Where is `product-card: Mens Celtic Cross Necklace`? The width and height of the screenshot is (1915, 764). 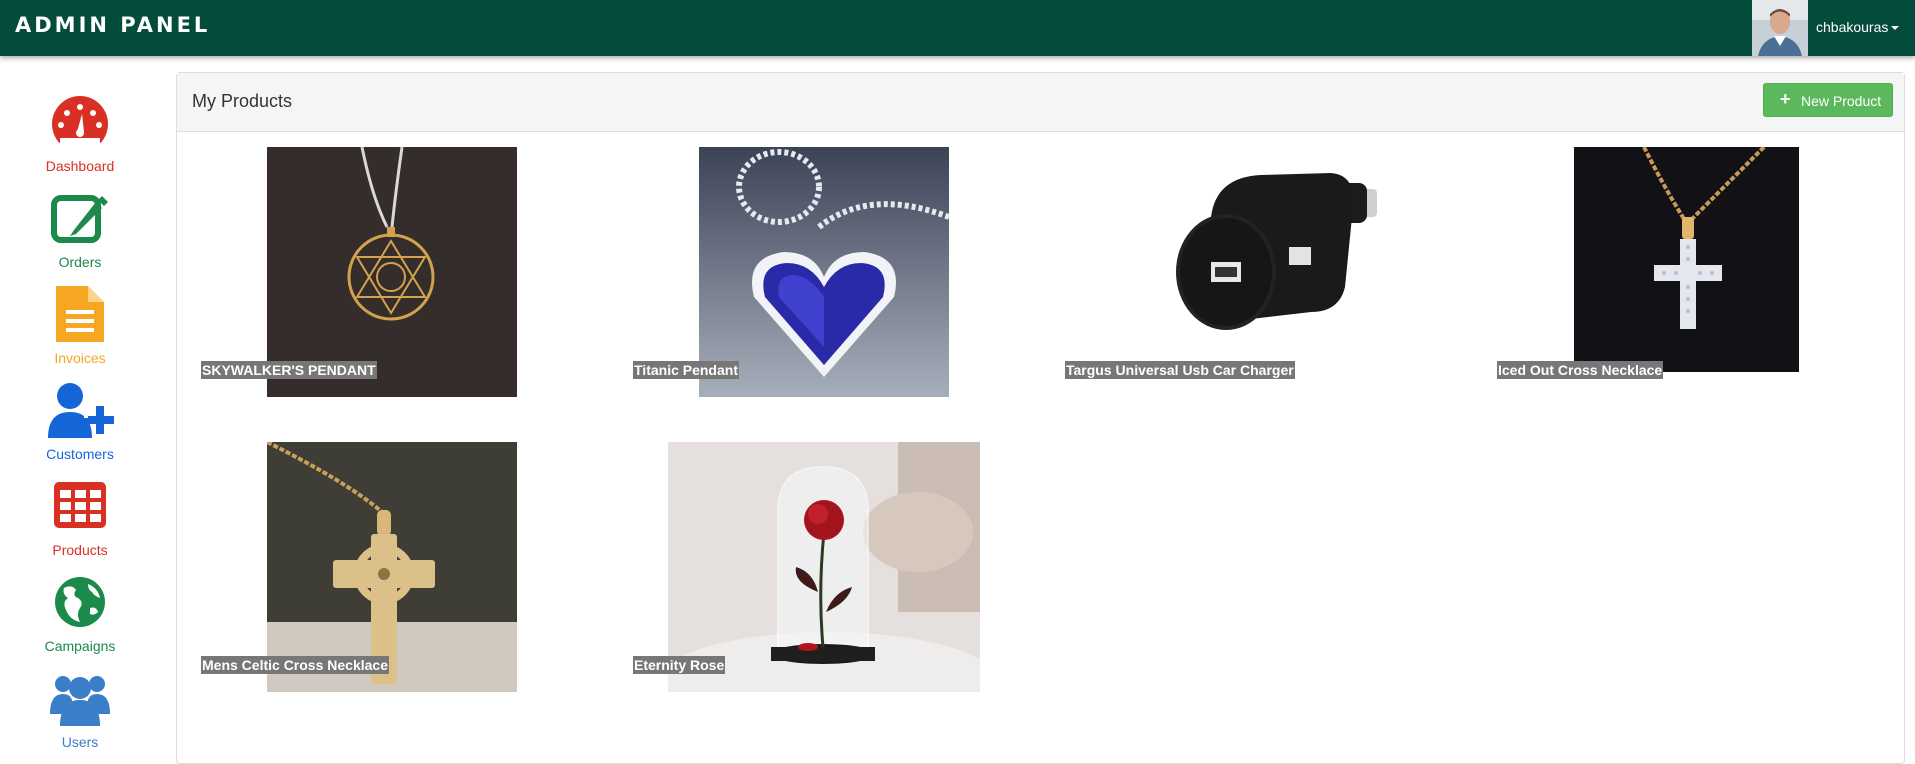
product-card: Mens Celtic Cross Necklace is located at coordinates (360, 567).